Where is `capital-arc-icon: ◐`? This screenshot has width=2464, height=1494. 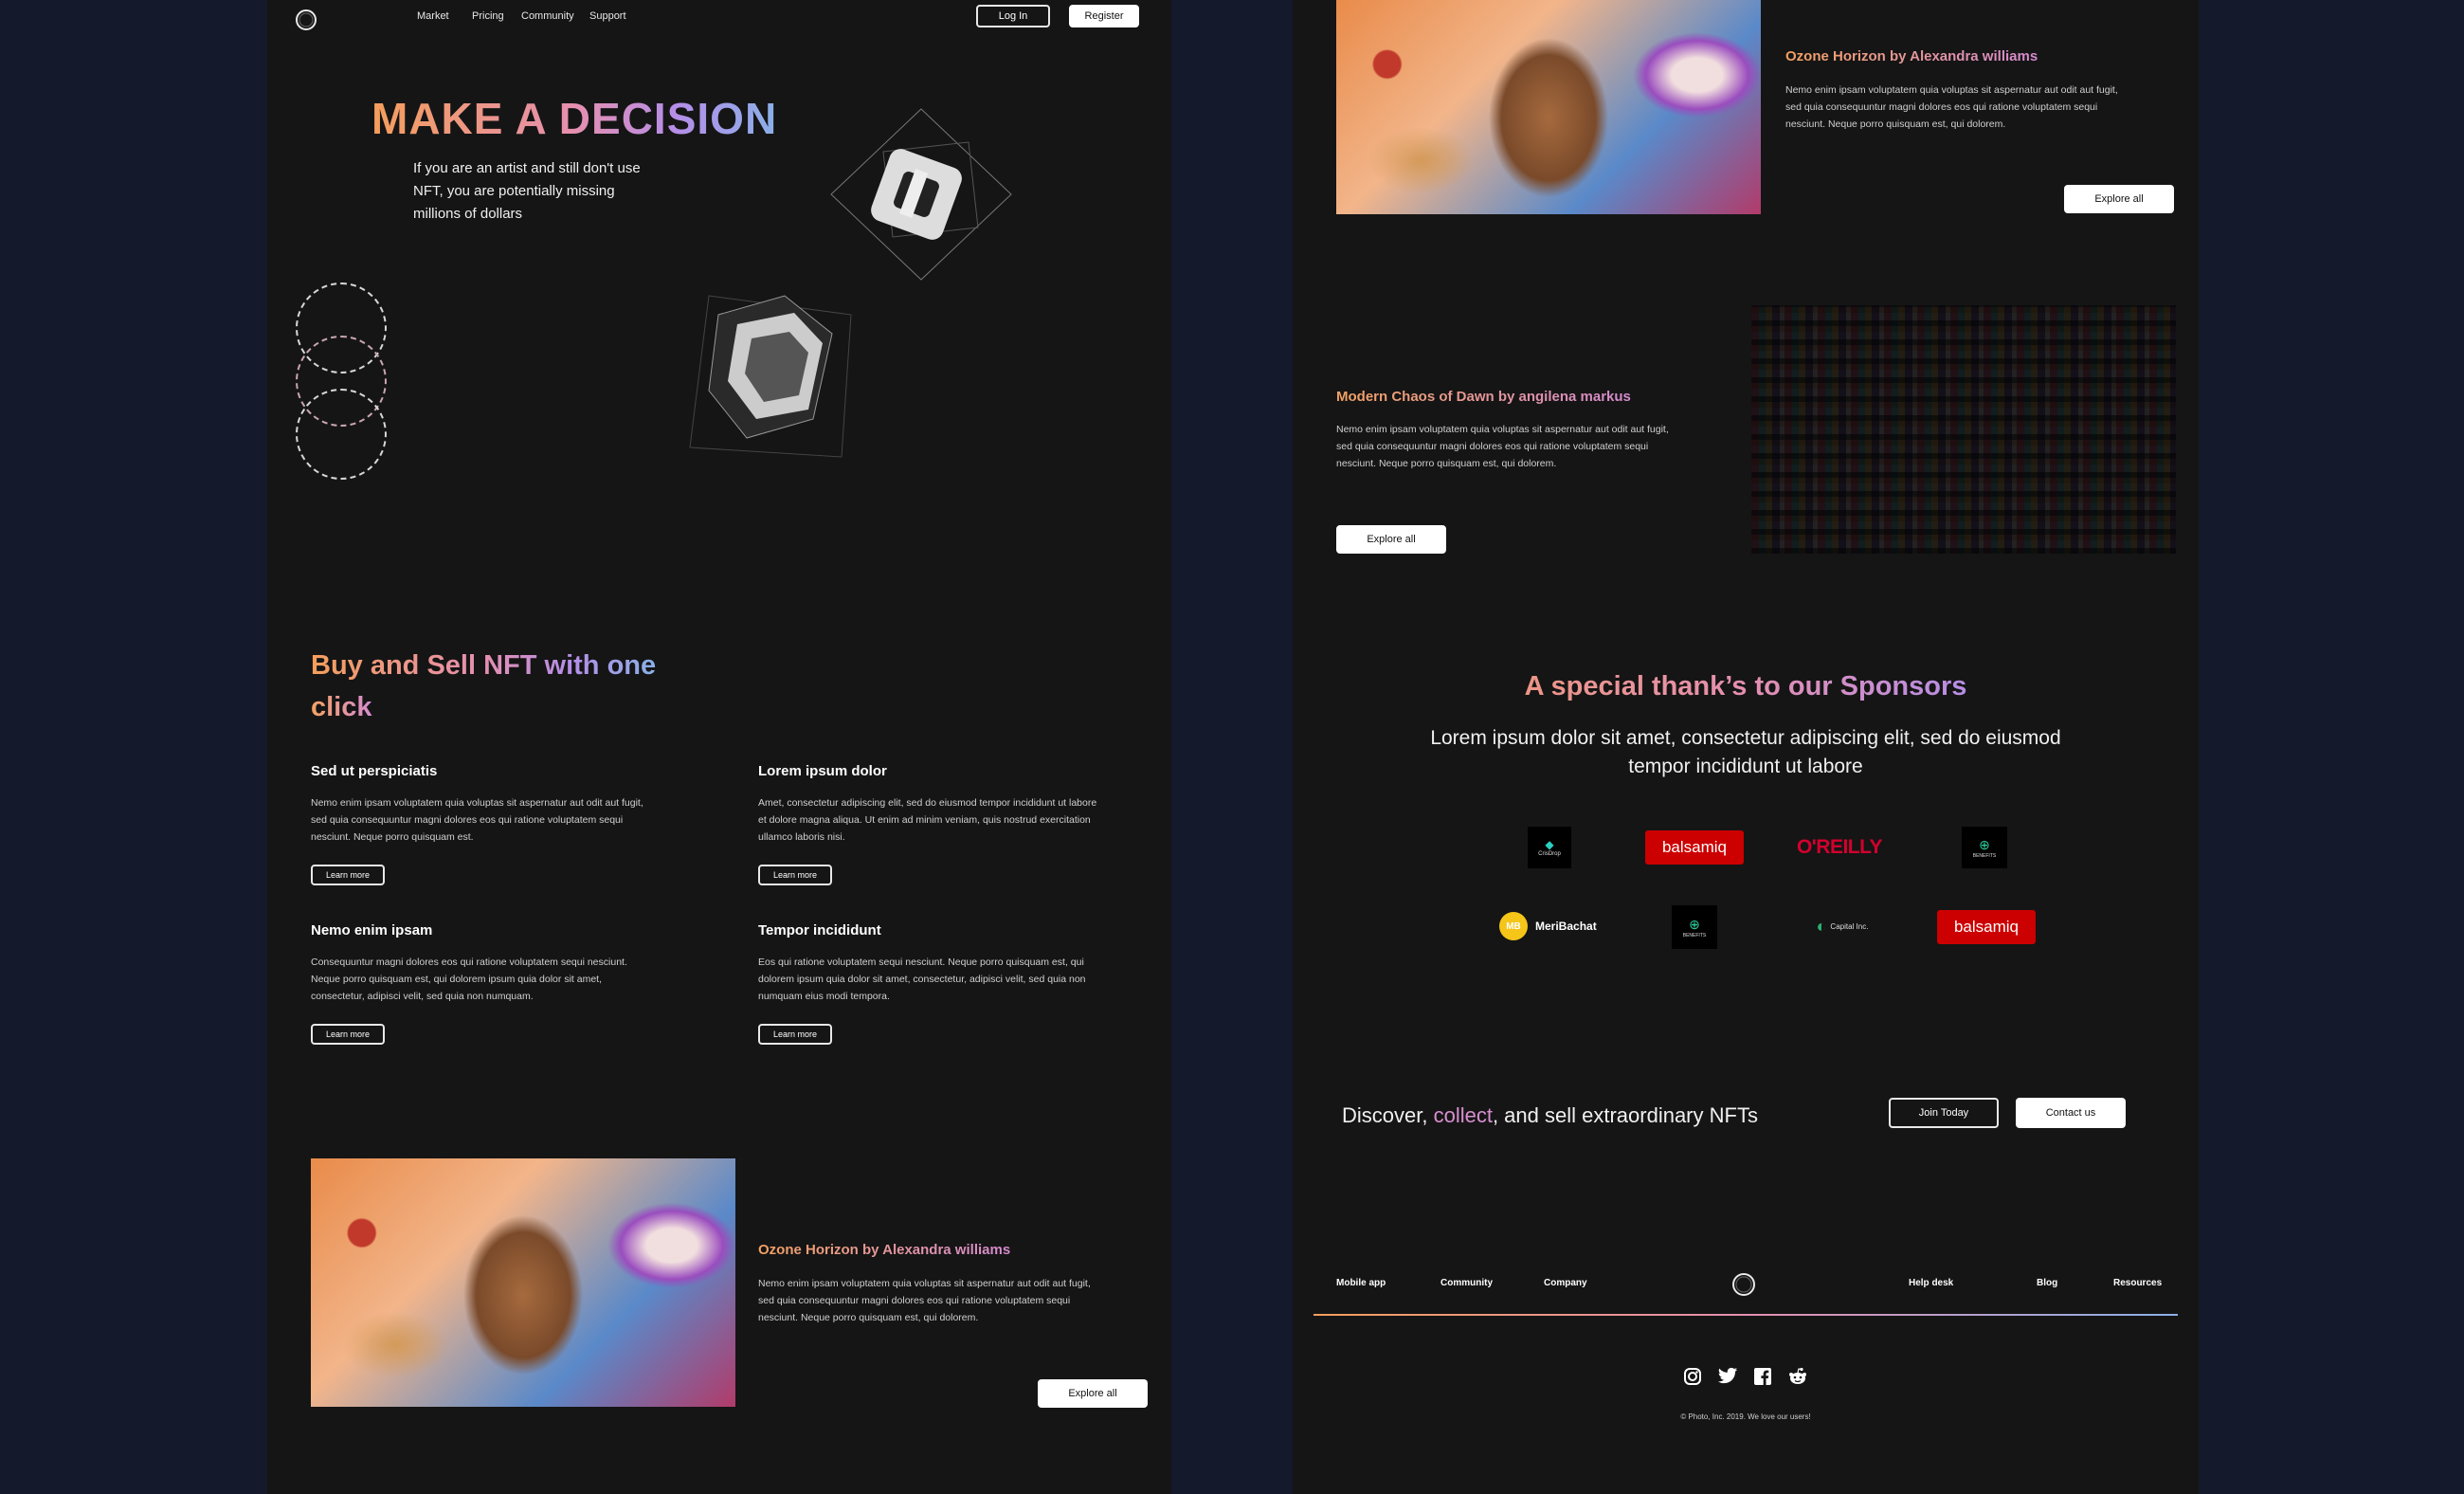 capital-arc-icon: ◐ is located at coordinates (1821, 926).